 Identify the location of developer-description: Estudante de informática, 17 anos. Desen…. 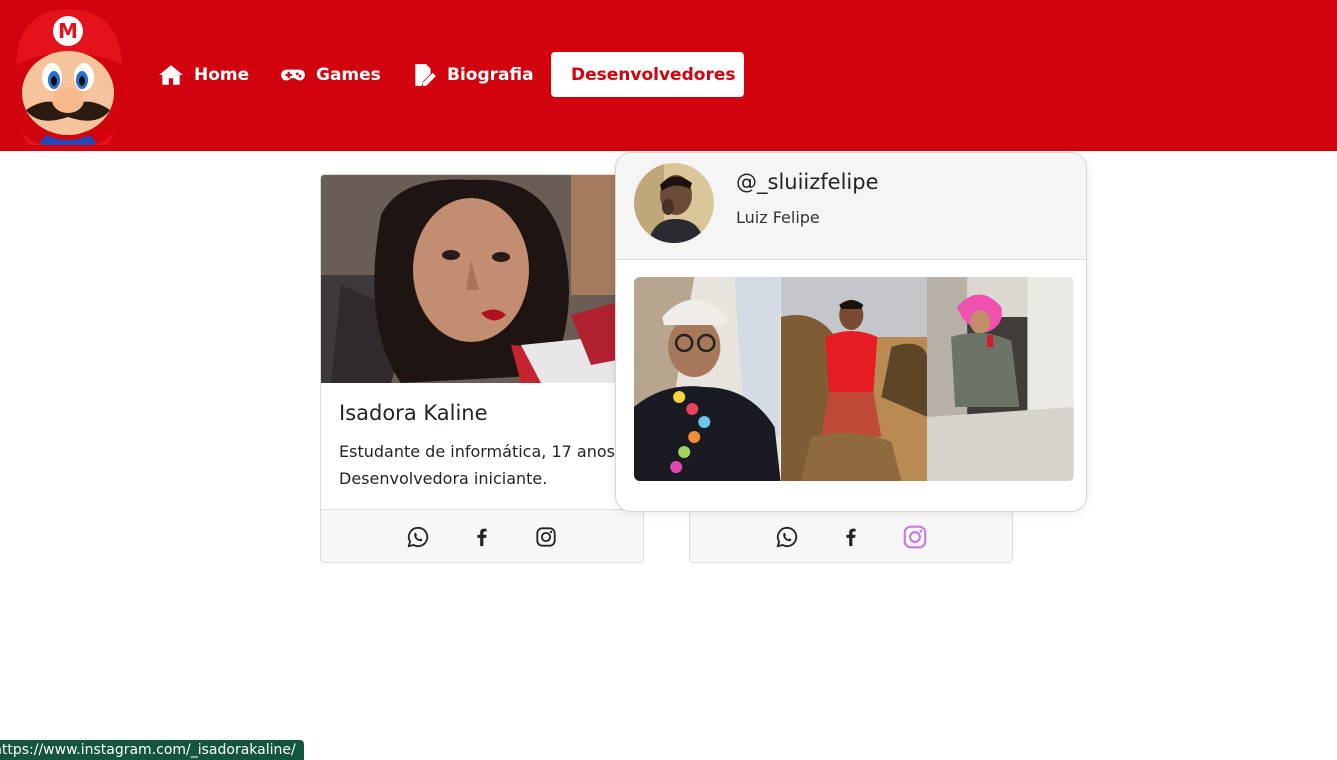
(480, 465).